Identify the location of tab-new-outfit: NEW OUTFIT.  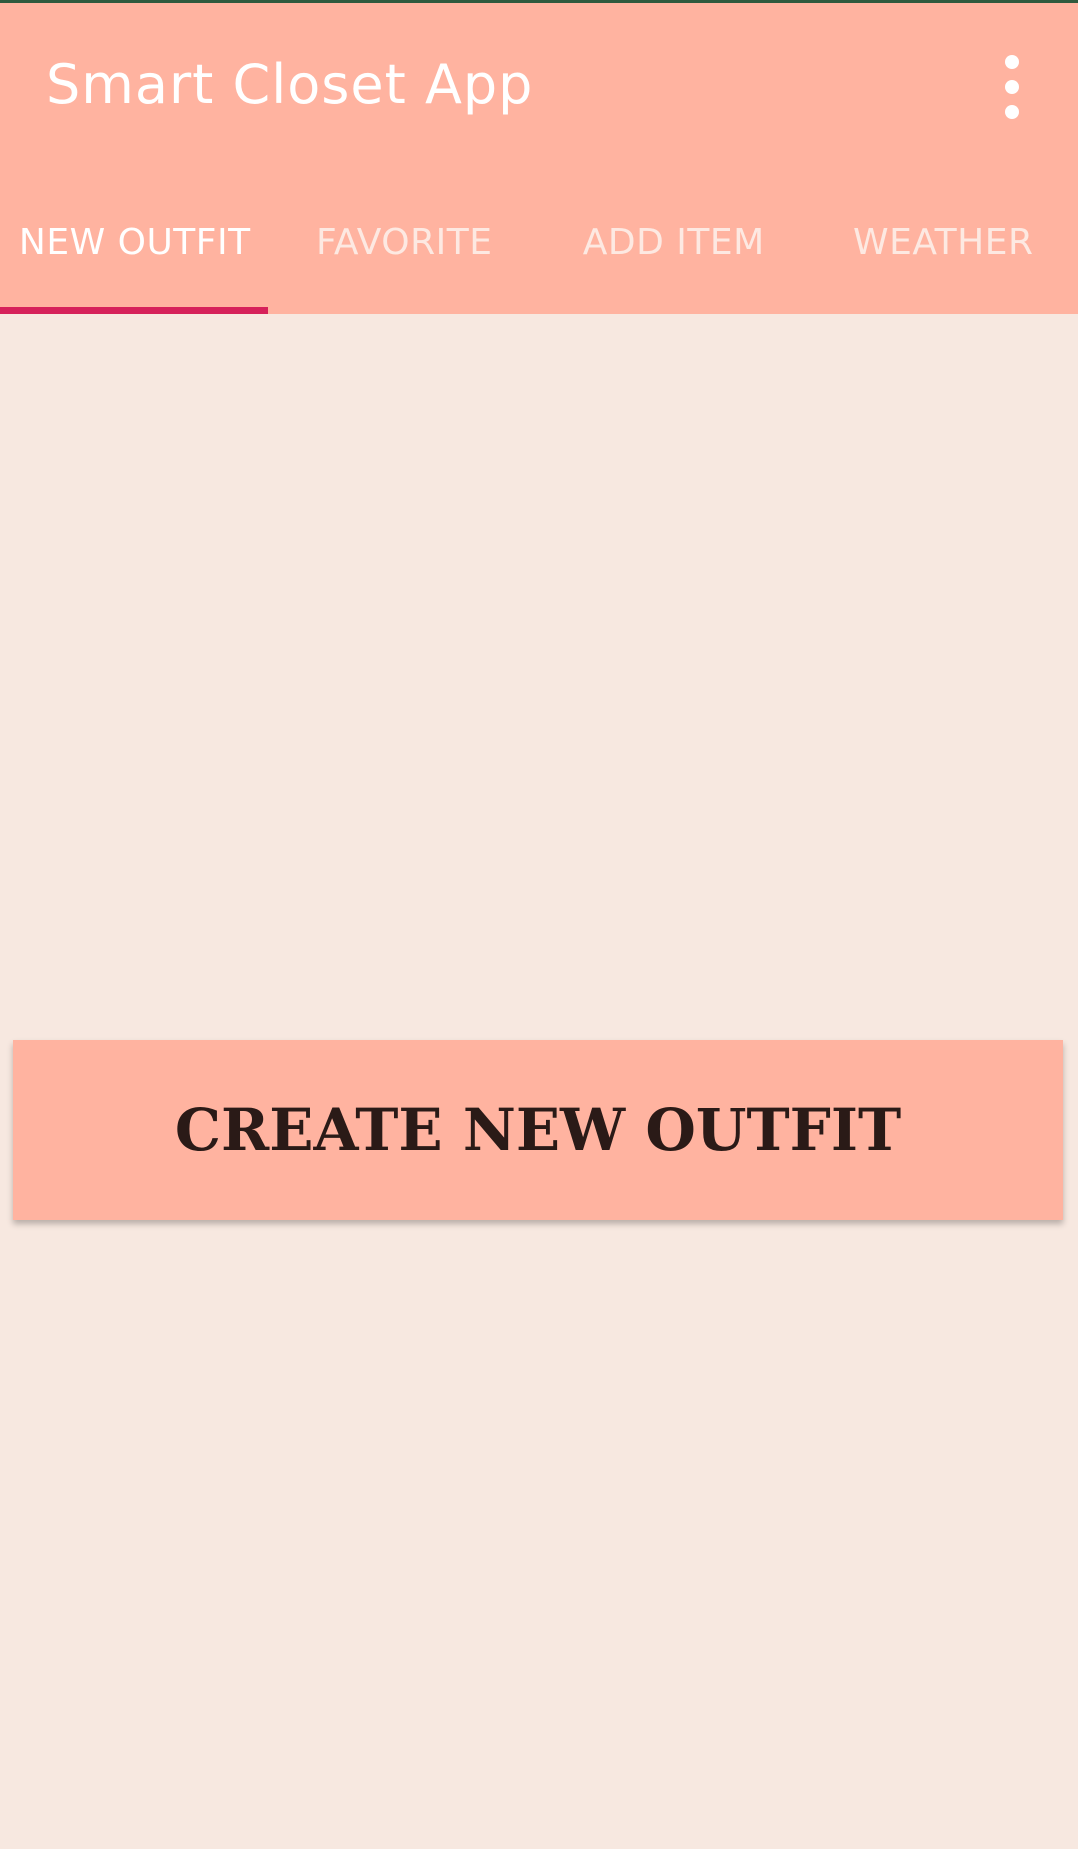
(135, 246).